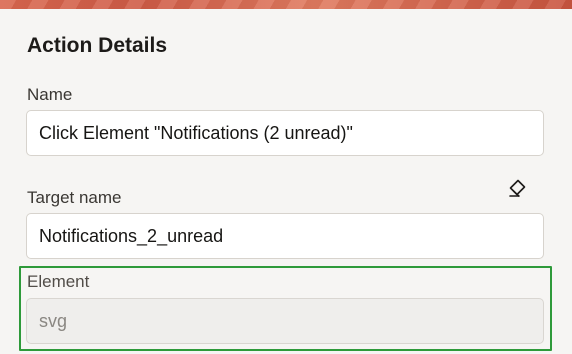 Image resolution: width=572 pixels, height=354 pixels. I want to click on target-name-label: Target name, so click(74, 197).